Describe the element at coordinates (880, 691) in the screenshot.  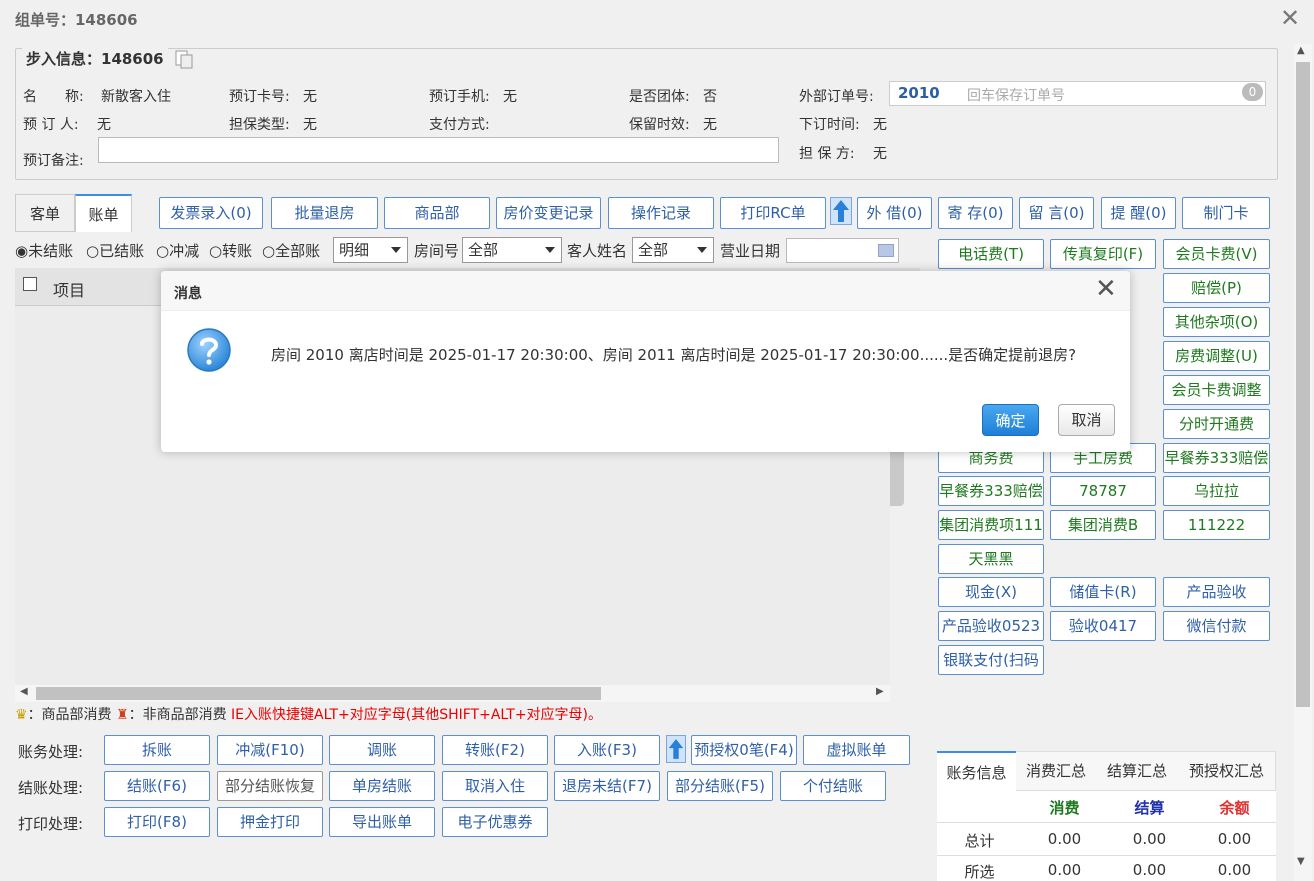
I see `scroll-right-icon: ▶` at that location.